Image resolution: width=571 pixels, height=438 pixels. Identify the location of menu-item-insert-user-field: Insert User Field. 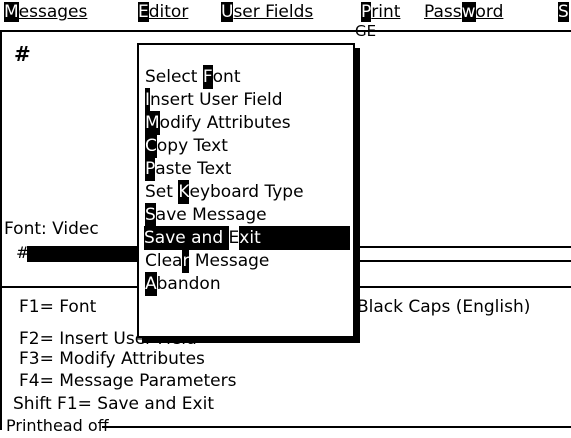
(249, 100).